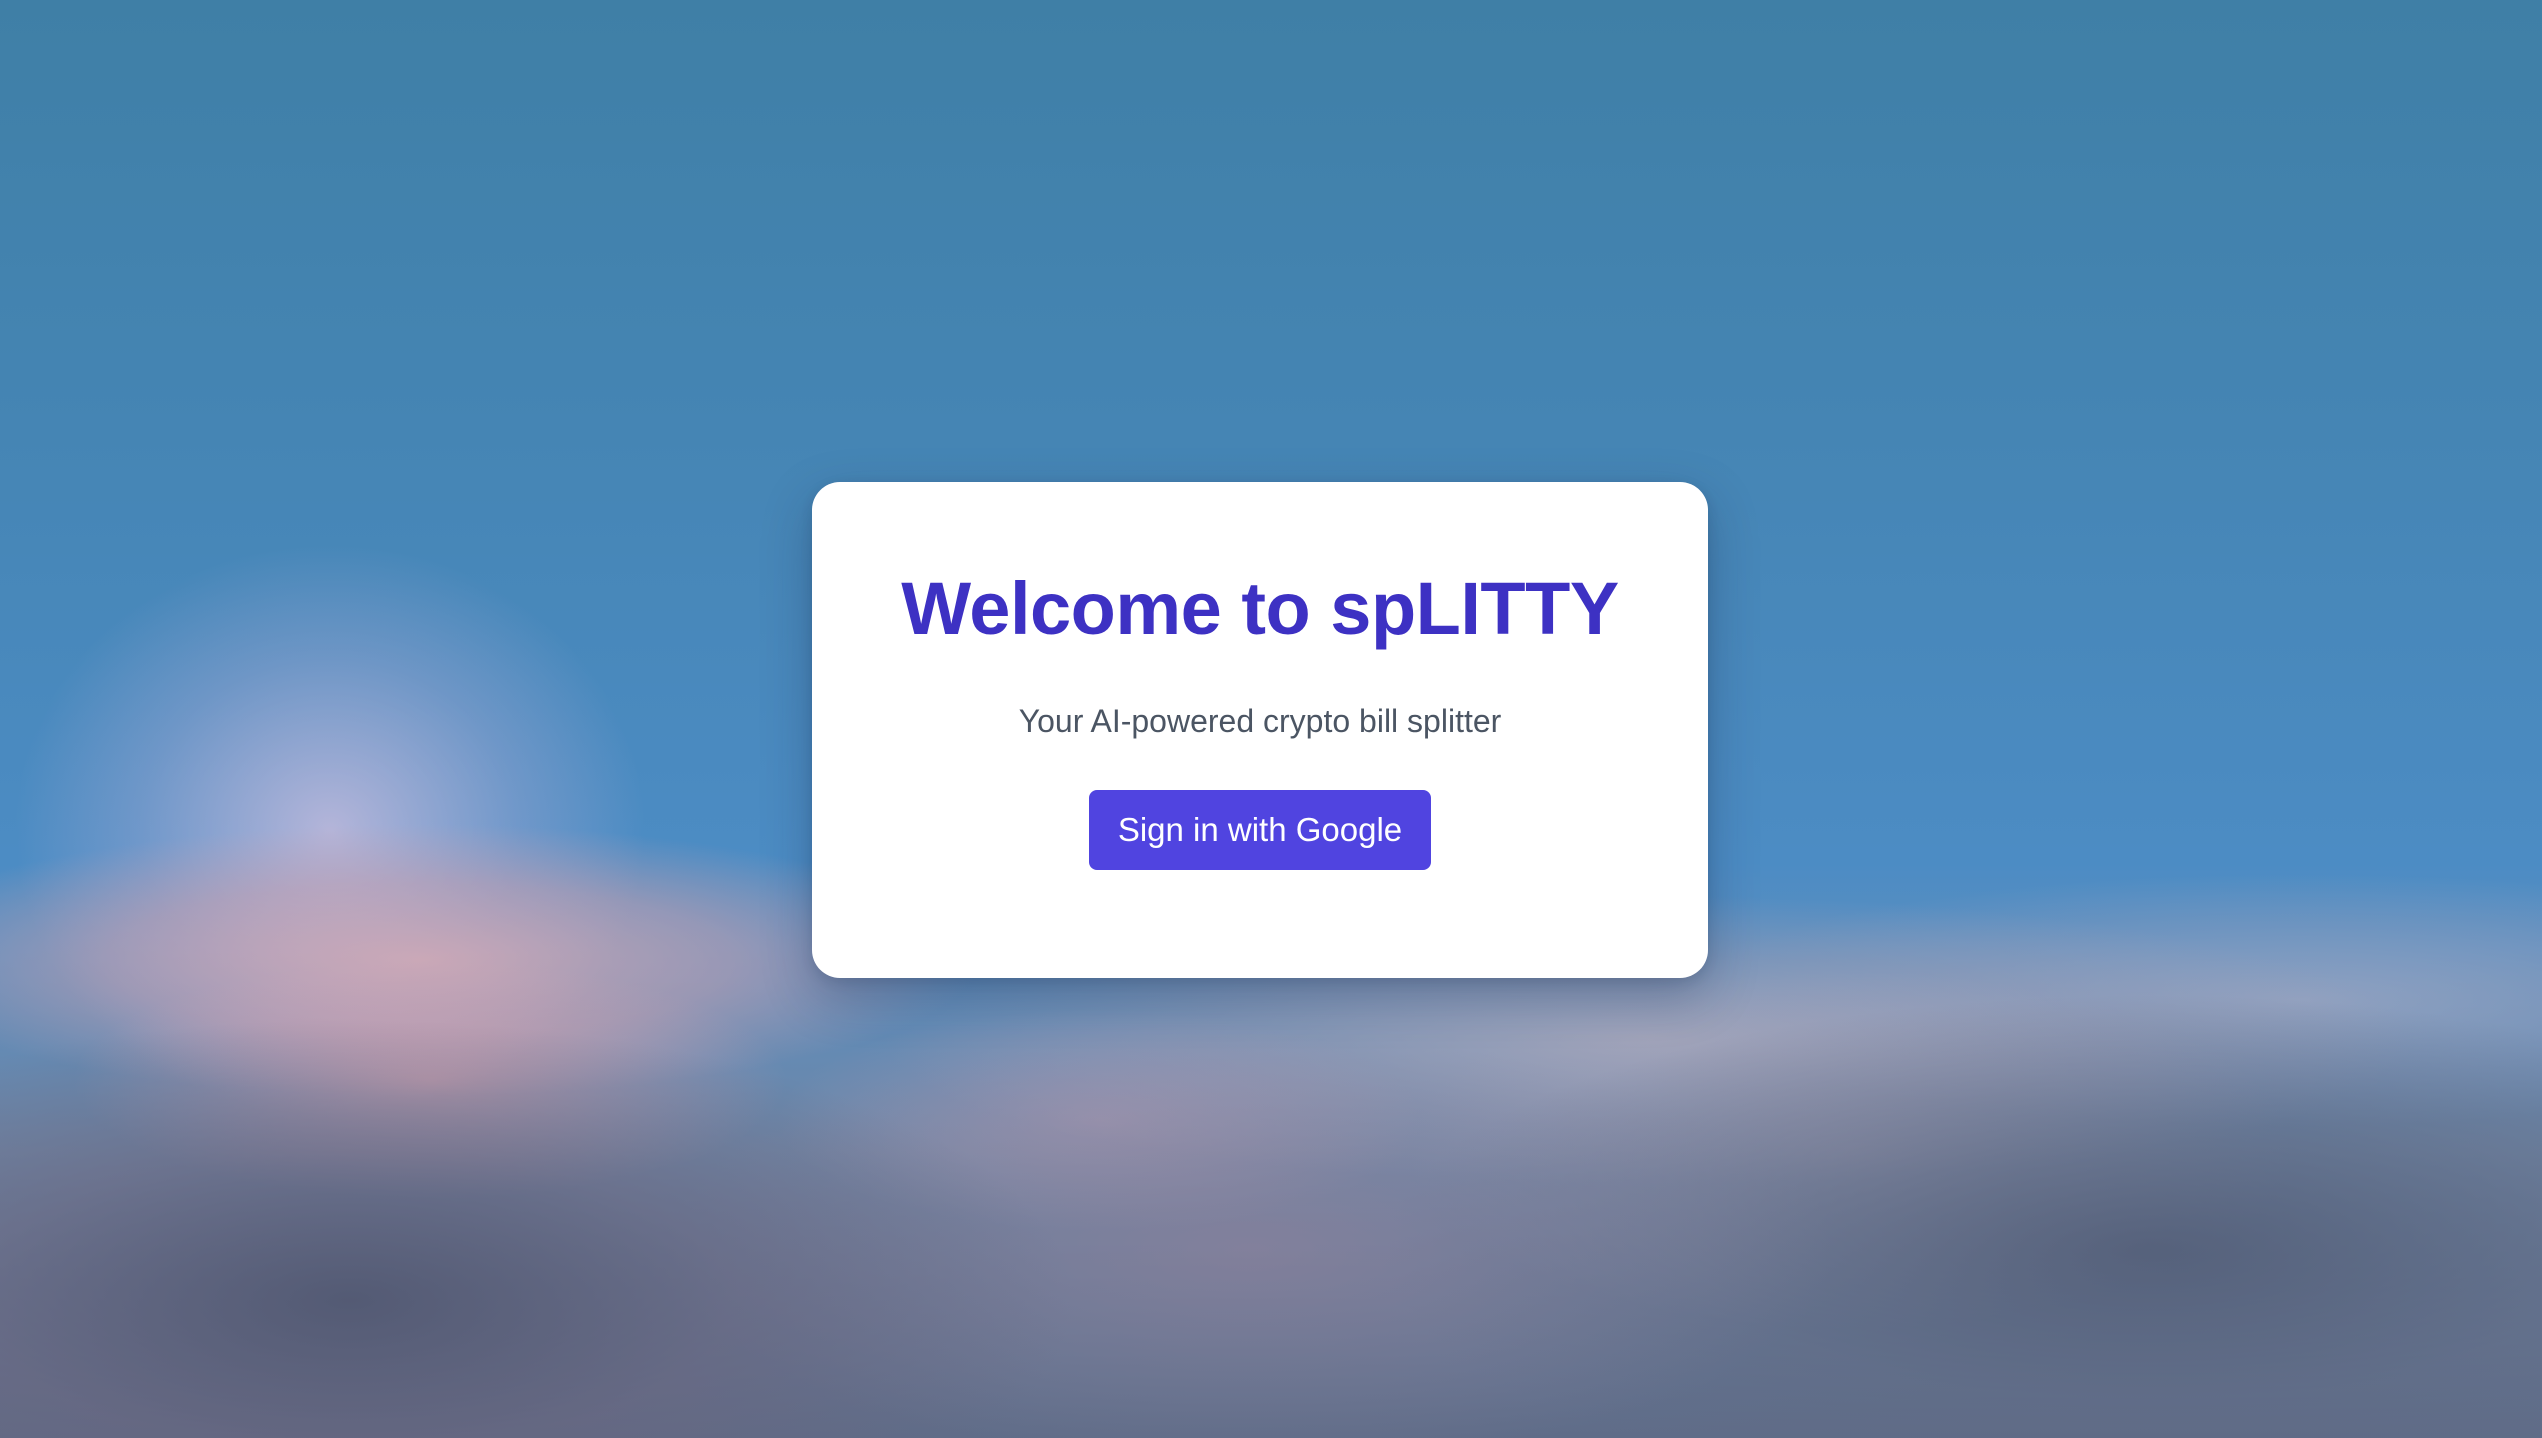 This screenshot has height=1438, width=2542. Describe the element at coordinates (1260, 608) in the screenshot. I see `welcome-title: Welcome to spLITTY` at that location.